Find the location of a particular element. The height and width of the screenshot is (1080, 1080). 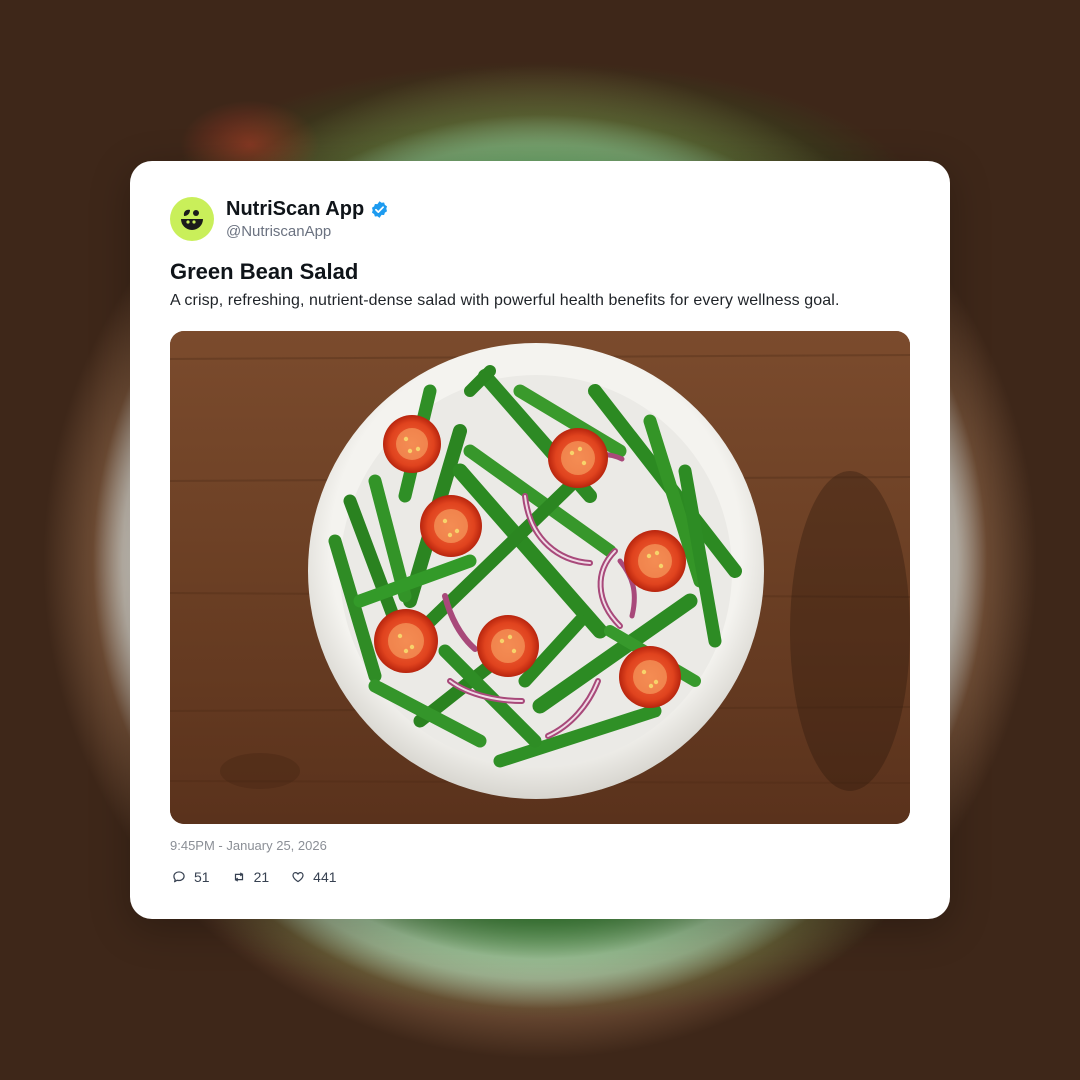

name-row: NutriScan App is located at coordinates (307, 209).